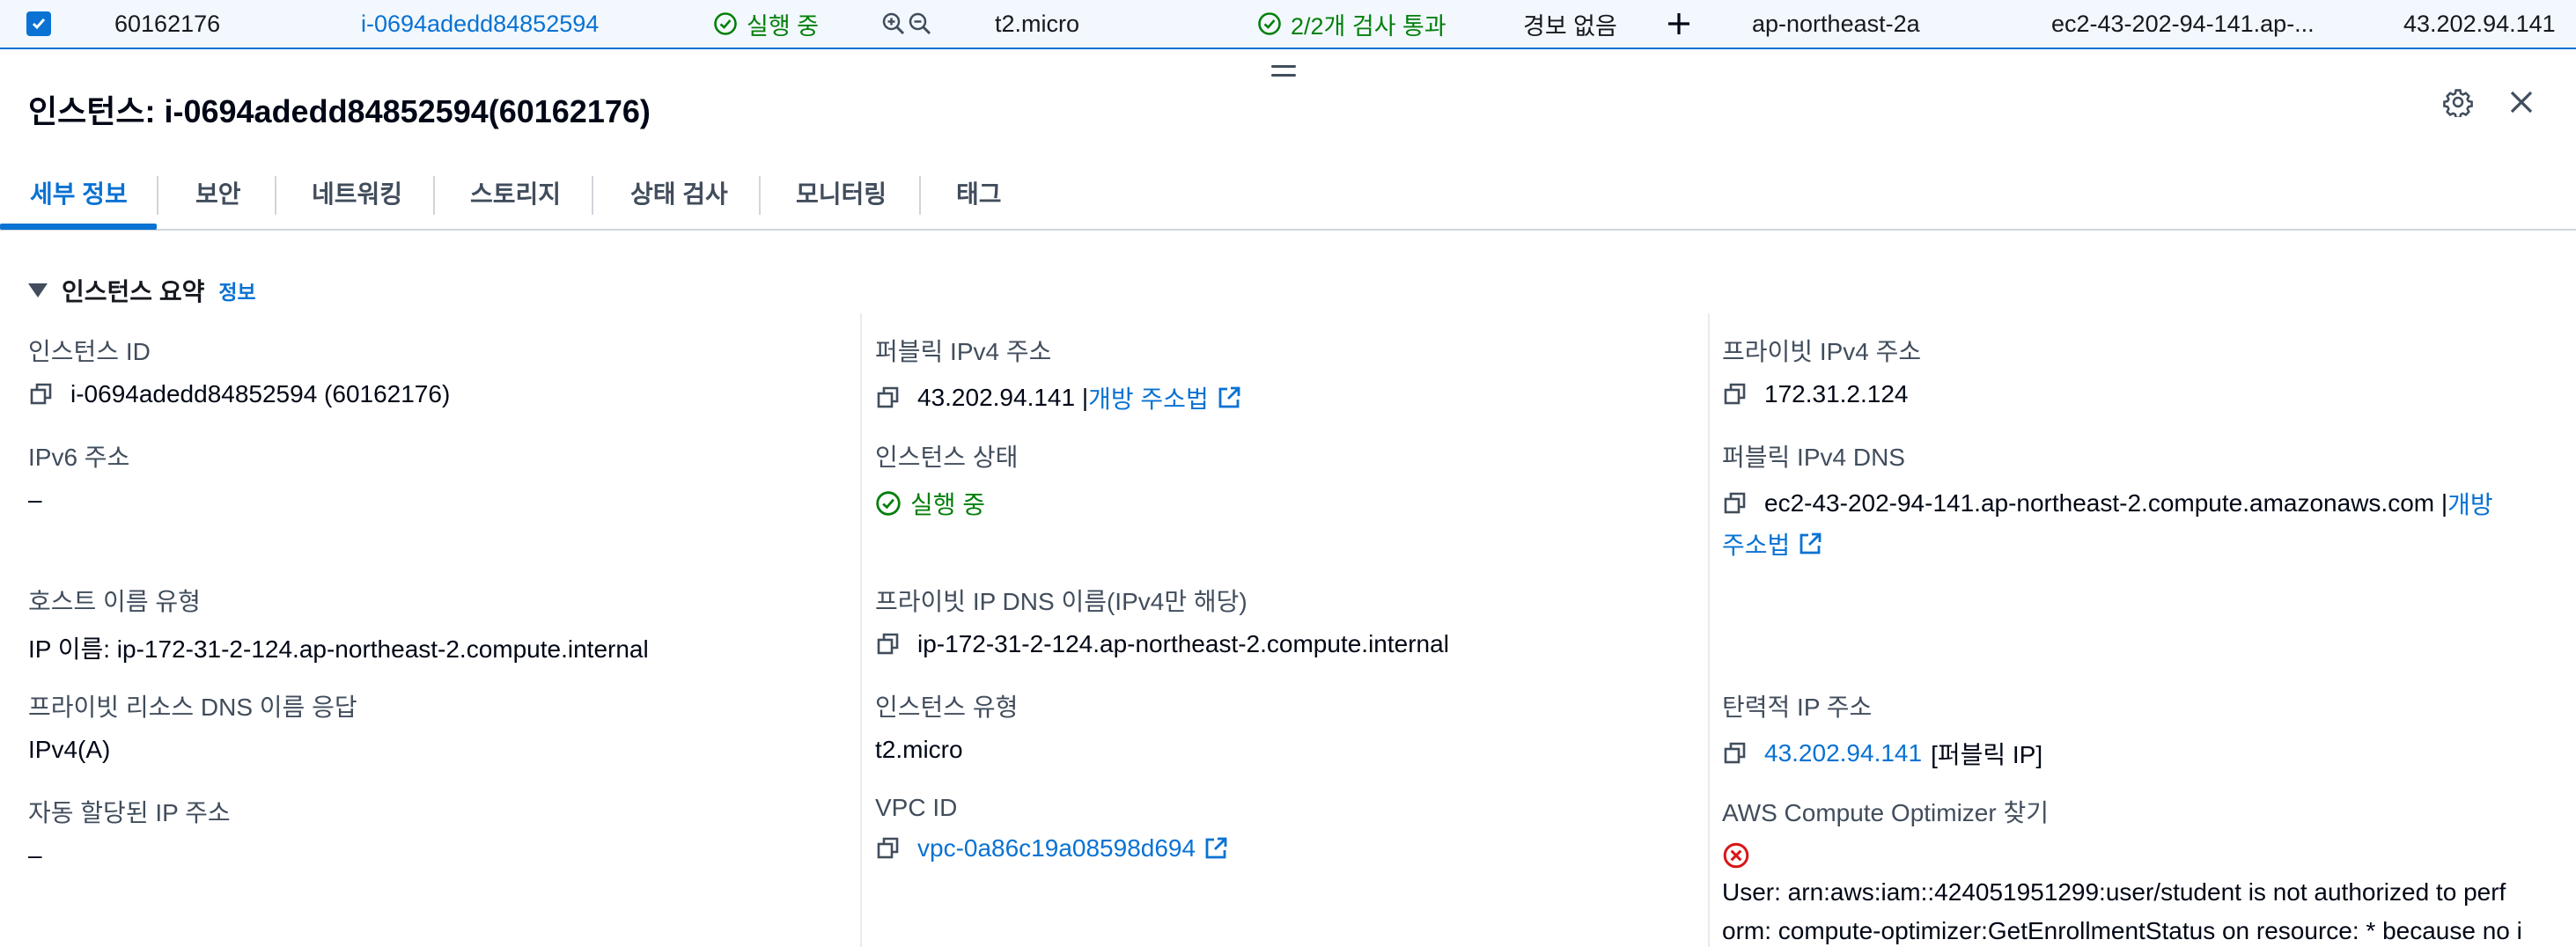  I want to click on open-address-link: 개방 주소법, so click(1149, 397).